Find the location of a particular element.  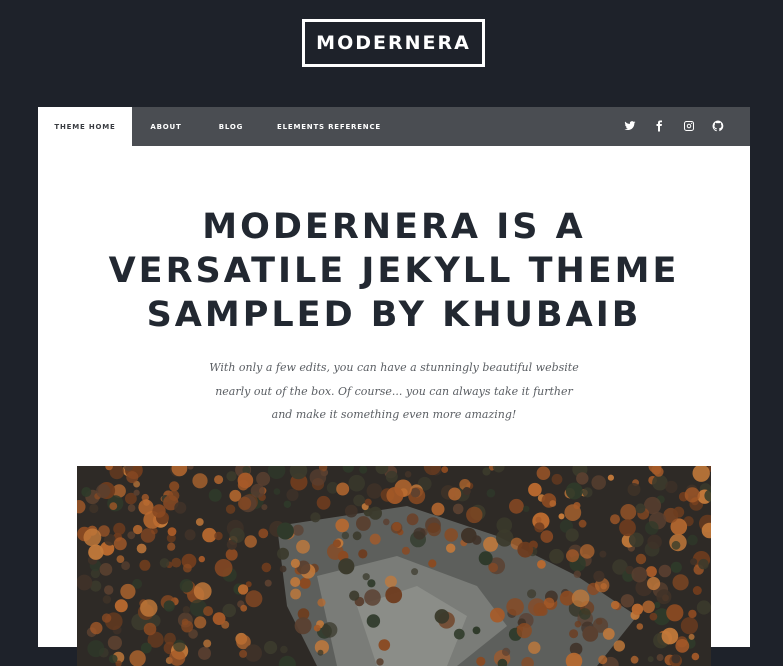

nav-item-blog: BLOG is located at coordinates (231, 126).